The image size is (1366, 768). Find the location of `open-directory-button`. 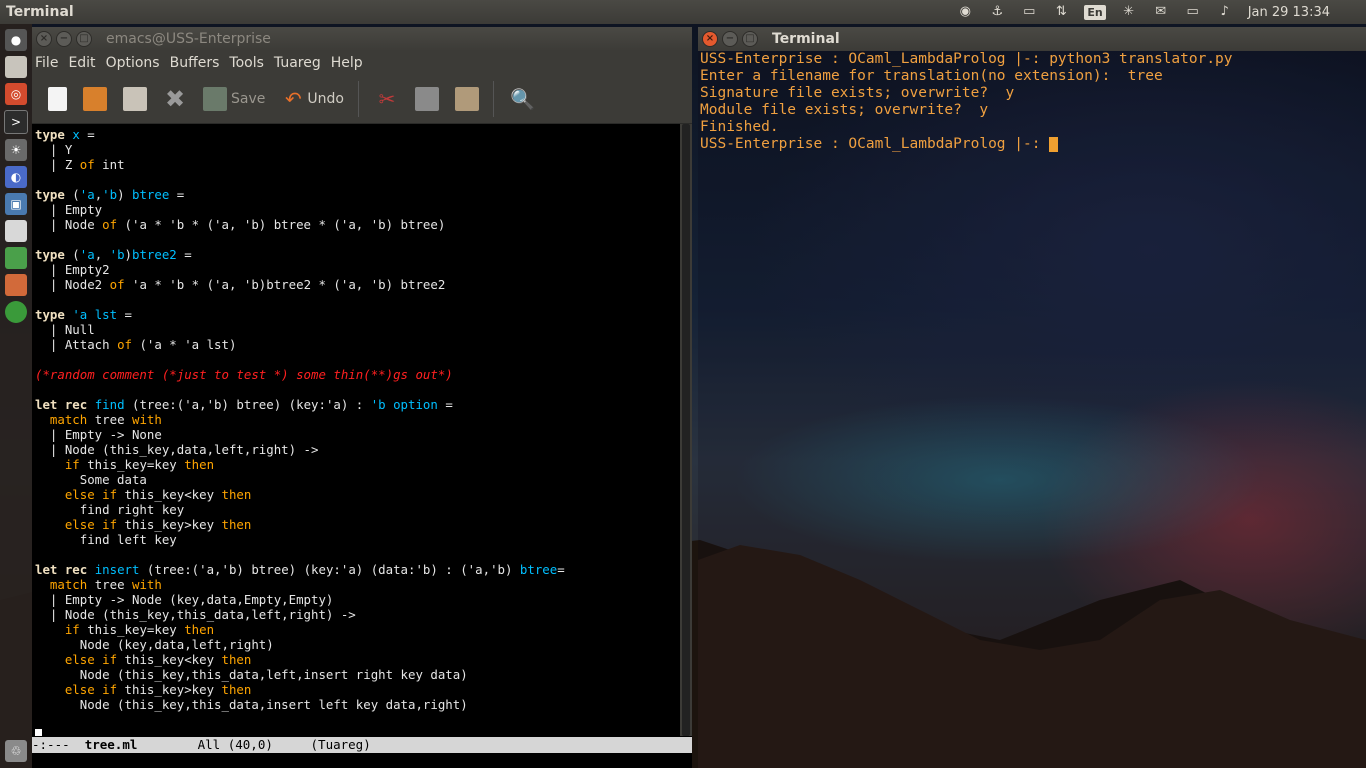

open-directory-button is located at coordinates (135, 99).